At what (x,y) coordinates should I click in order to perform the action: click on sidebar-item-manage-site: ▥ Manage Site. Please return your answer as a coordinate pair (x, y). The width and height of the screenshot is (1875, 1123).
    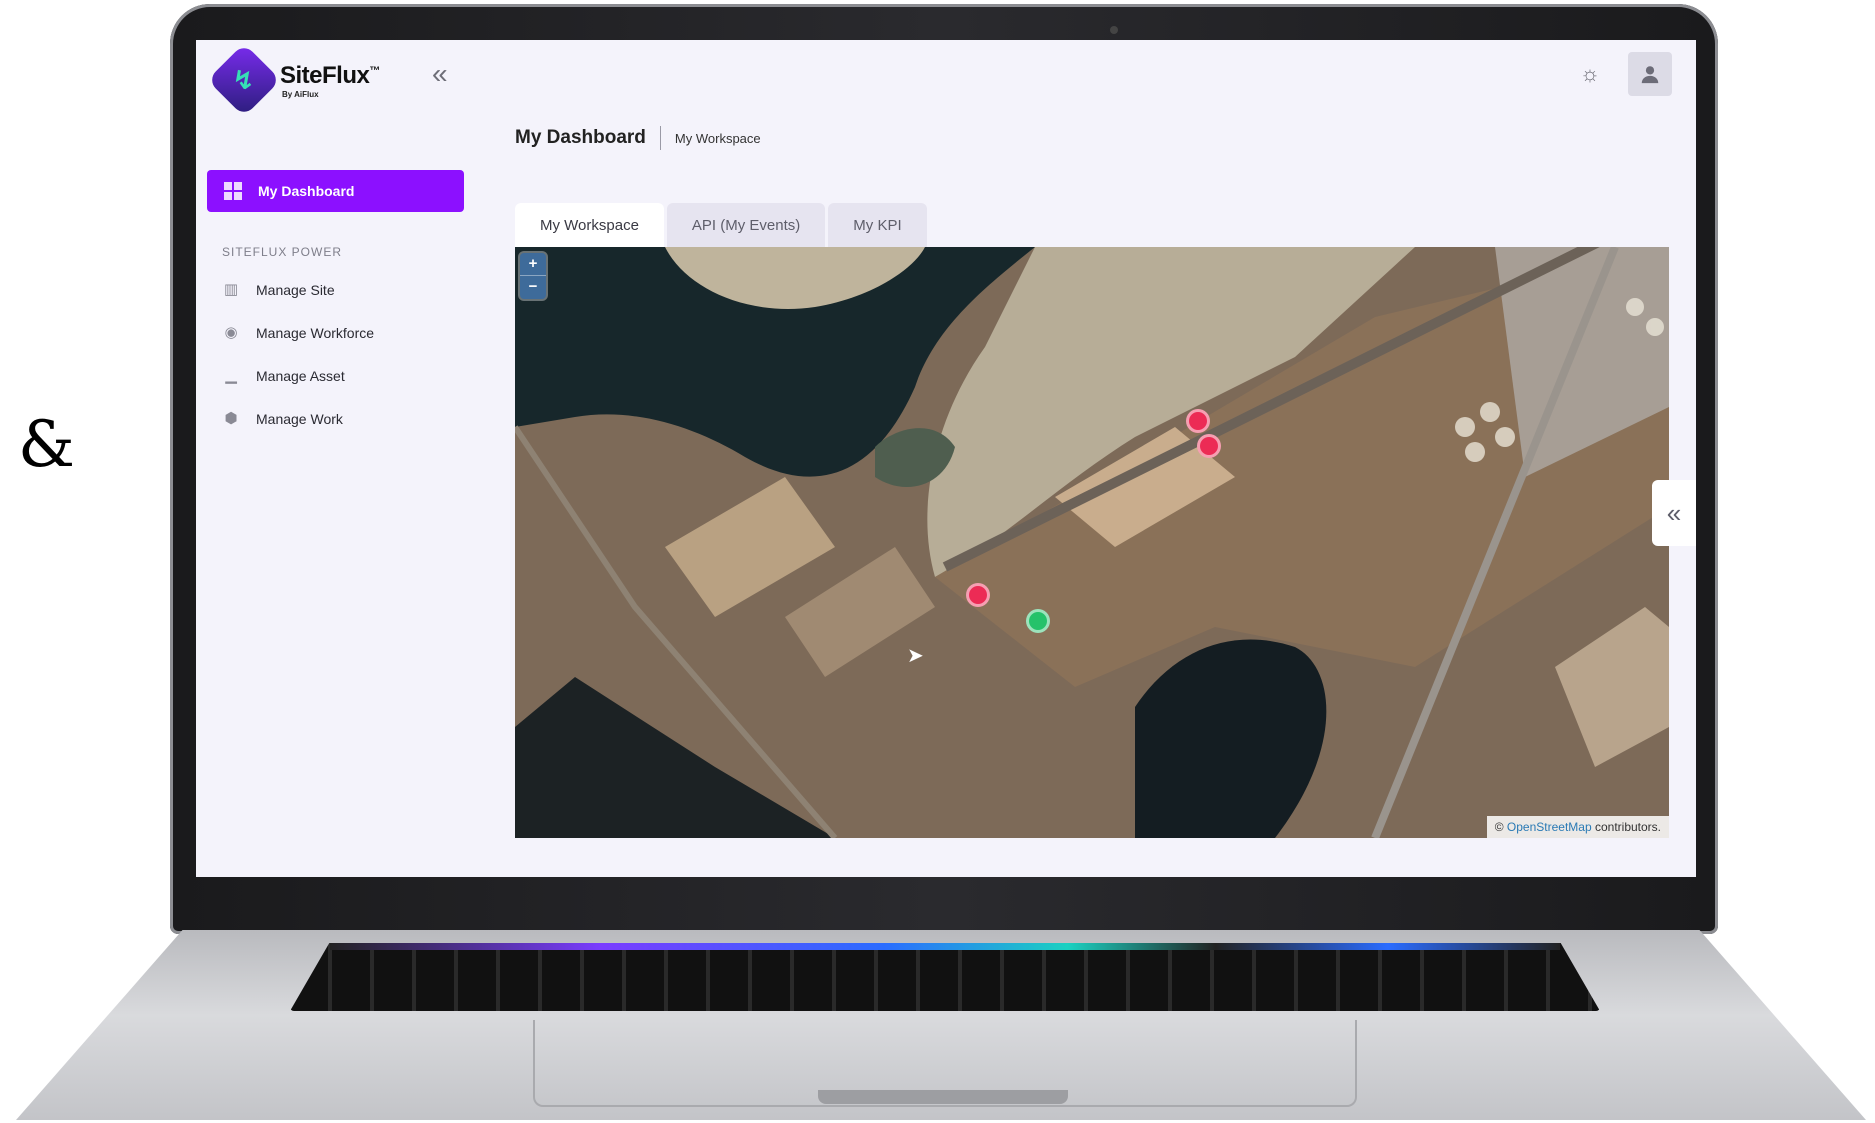
    Looking at the image, I should click on (278, 290).